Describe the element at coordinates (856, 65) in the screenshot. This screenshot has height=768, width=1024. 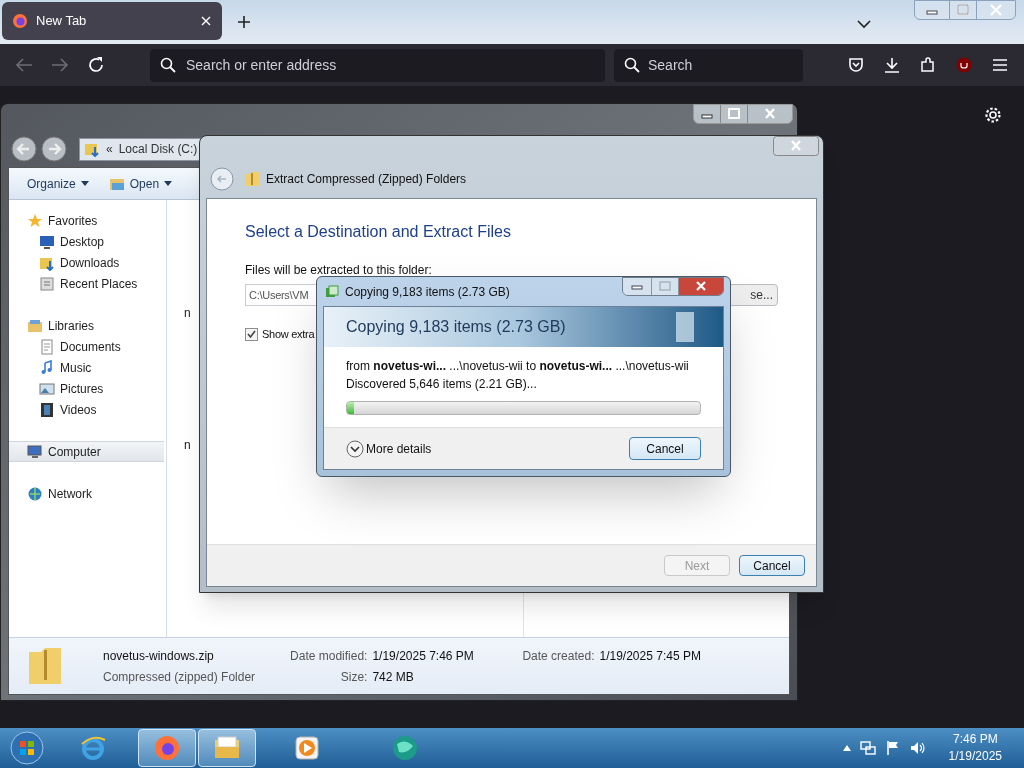
I see `pocket-icon` at that location.